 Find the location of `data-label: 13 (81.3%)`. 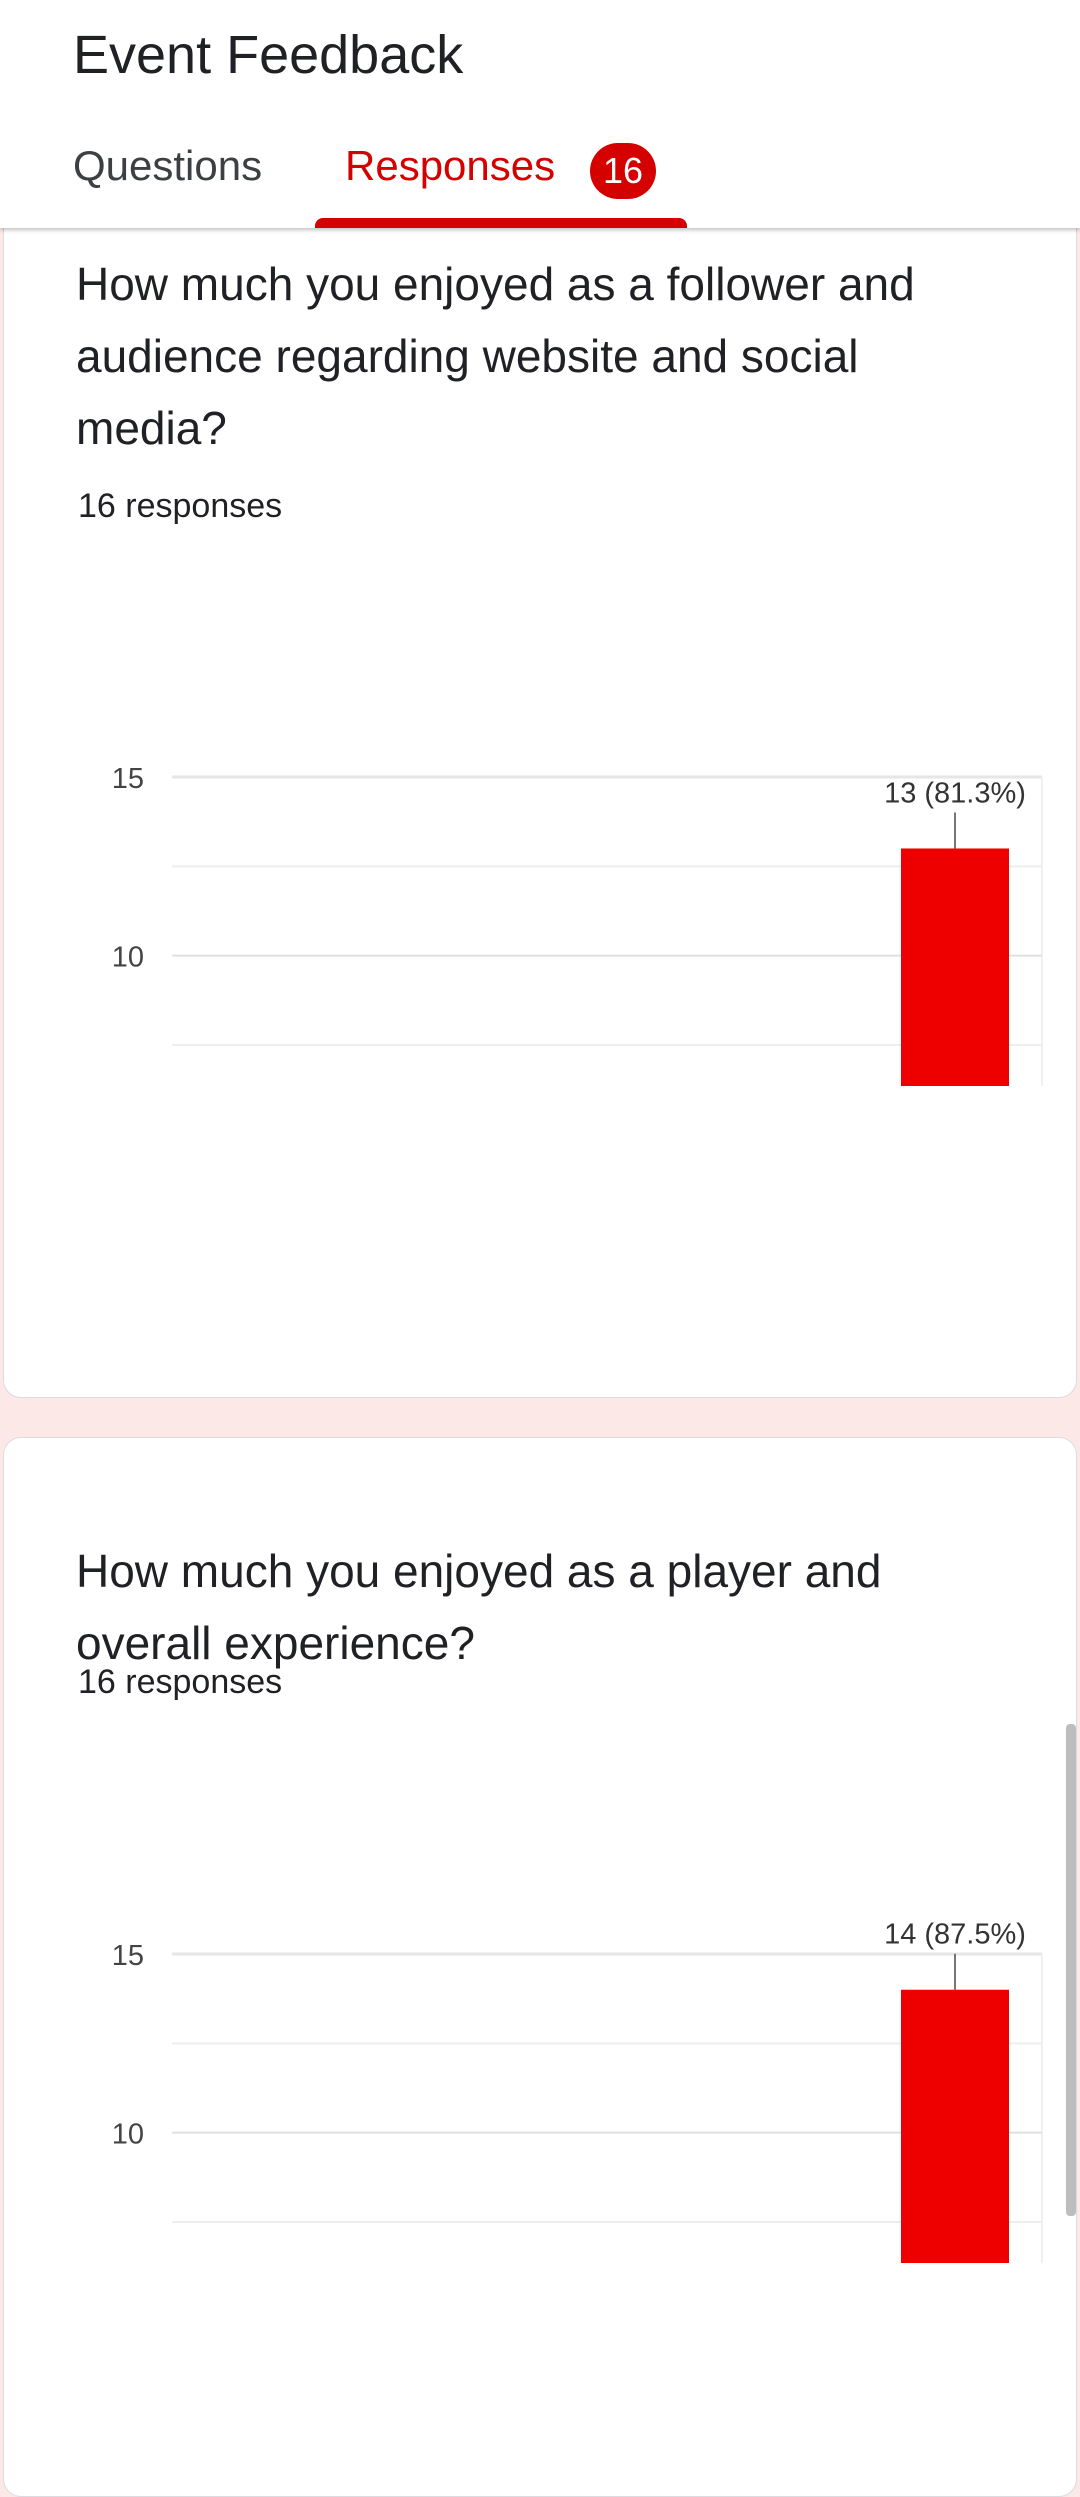

data-label: 13 (81.3%) is located at coordinates (955, 793).